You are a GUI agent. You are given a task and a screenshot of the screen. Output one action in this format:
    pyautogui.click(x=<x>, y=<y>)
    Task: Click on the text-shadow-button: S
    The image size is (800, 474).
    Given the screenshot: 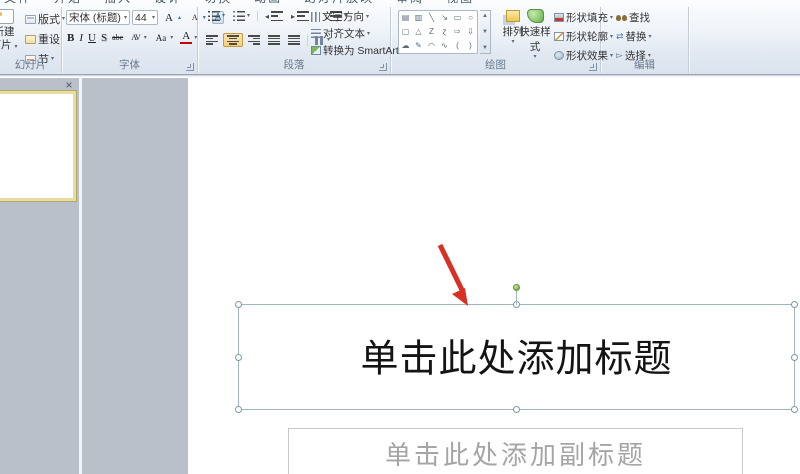 What is the action you would take?
    pyautogui.click(x=104, y=38)
    